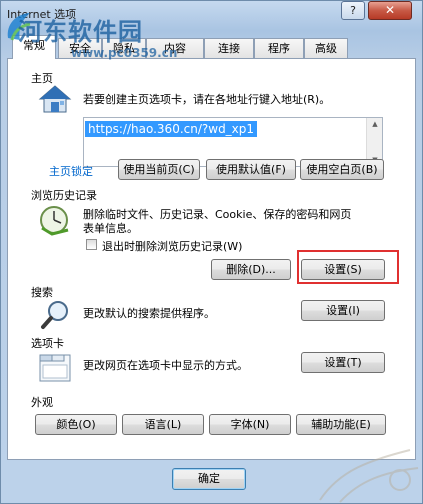 This screenshot has height=504, width=423. I want to click on search-heading: 搜索, so click(42, 292).